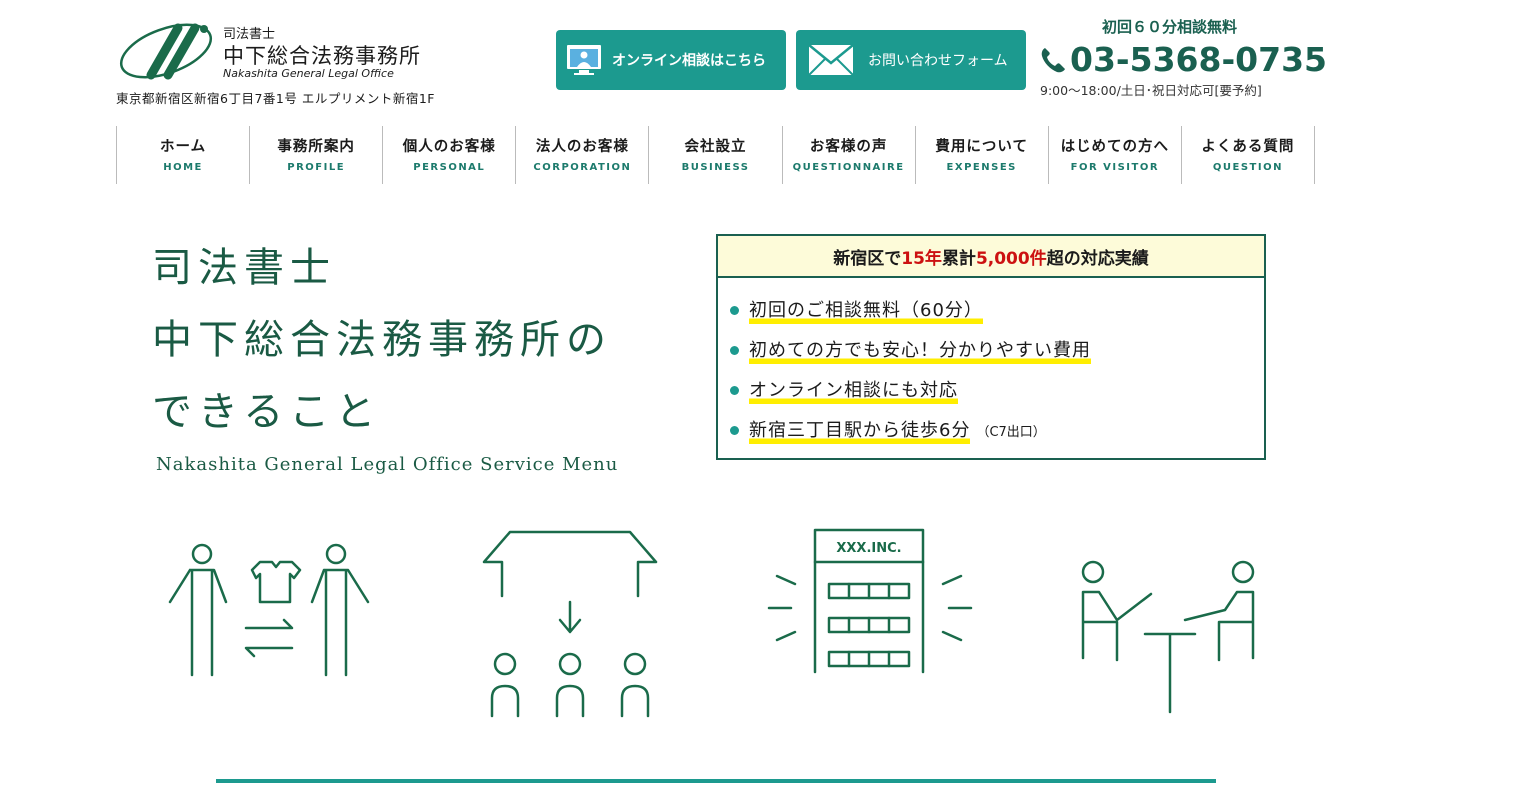 The width and height of the screenshot is (1527, 785). Describe the element at coordinates (449, 147) in the screenshot. I see `nav-label: 個人のお客様` at that location.